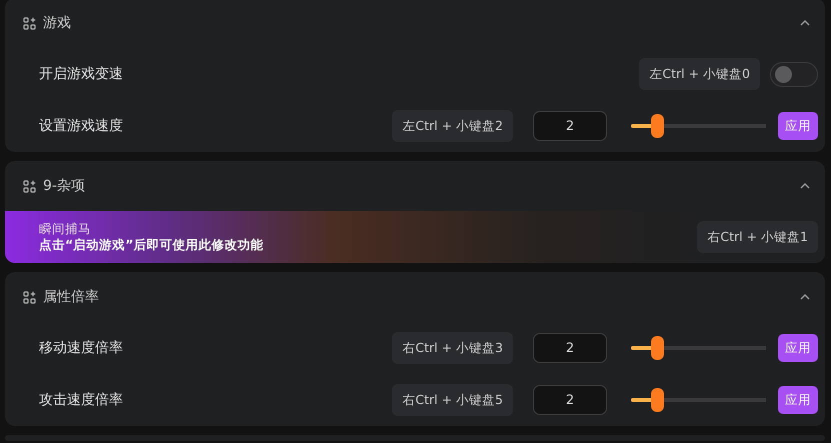 This screenshot has width=831, height=443. Describe the element at coordinates (81, 348) in the screenshot. I see `setting-label: 移动速度倍率` at that location.